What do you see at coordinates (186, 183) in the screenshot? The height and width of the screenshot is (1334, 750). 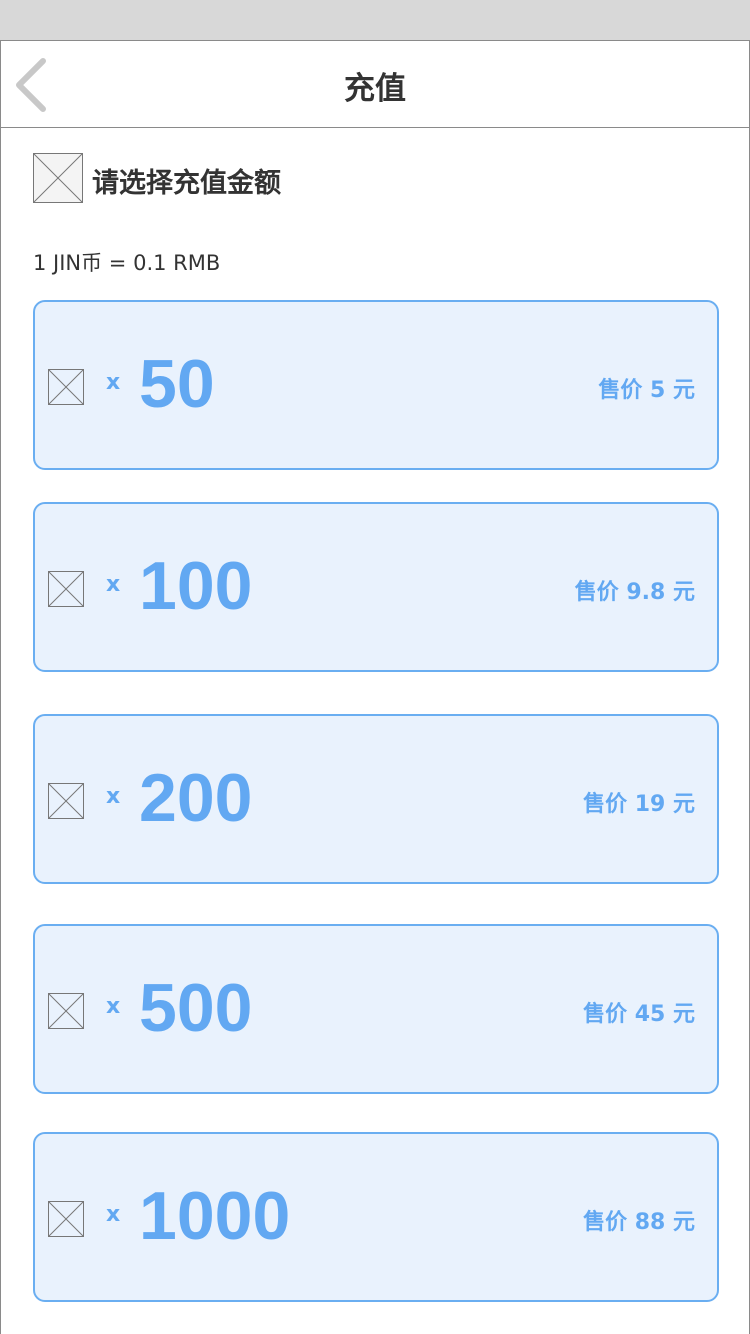 I see `section-title: 请选择充值金额` at bounding box center [186, 183].